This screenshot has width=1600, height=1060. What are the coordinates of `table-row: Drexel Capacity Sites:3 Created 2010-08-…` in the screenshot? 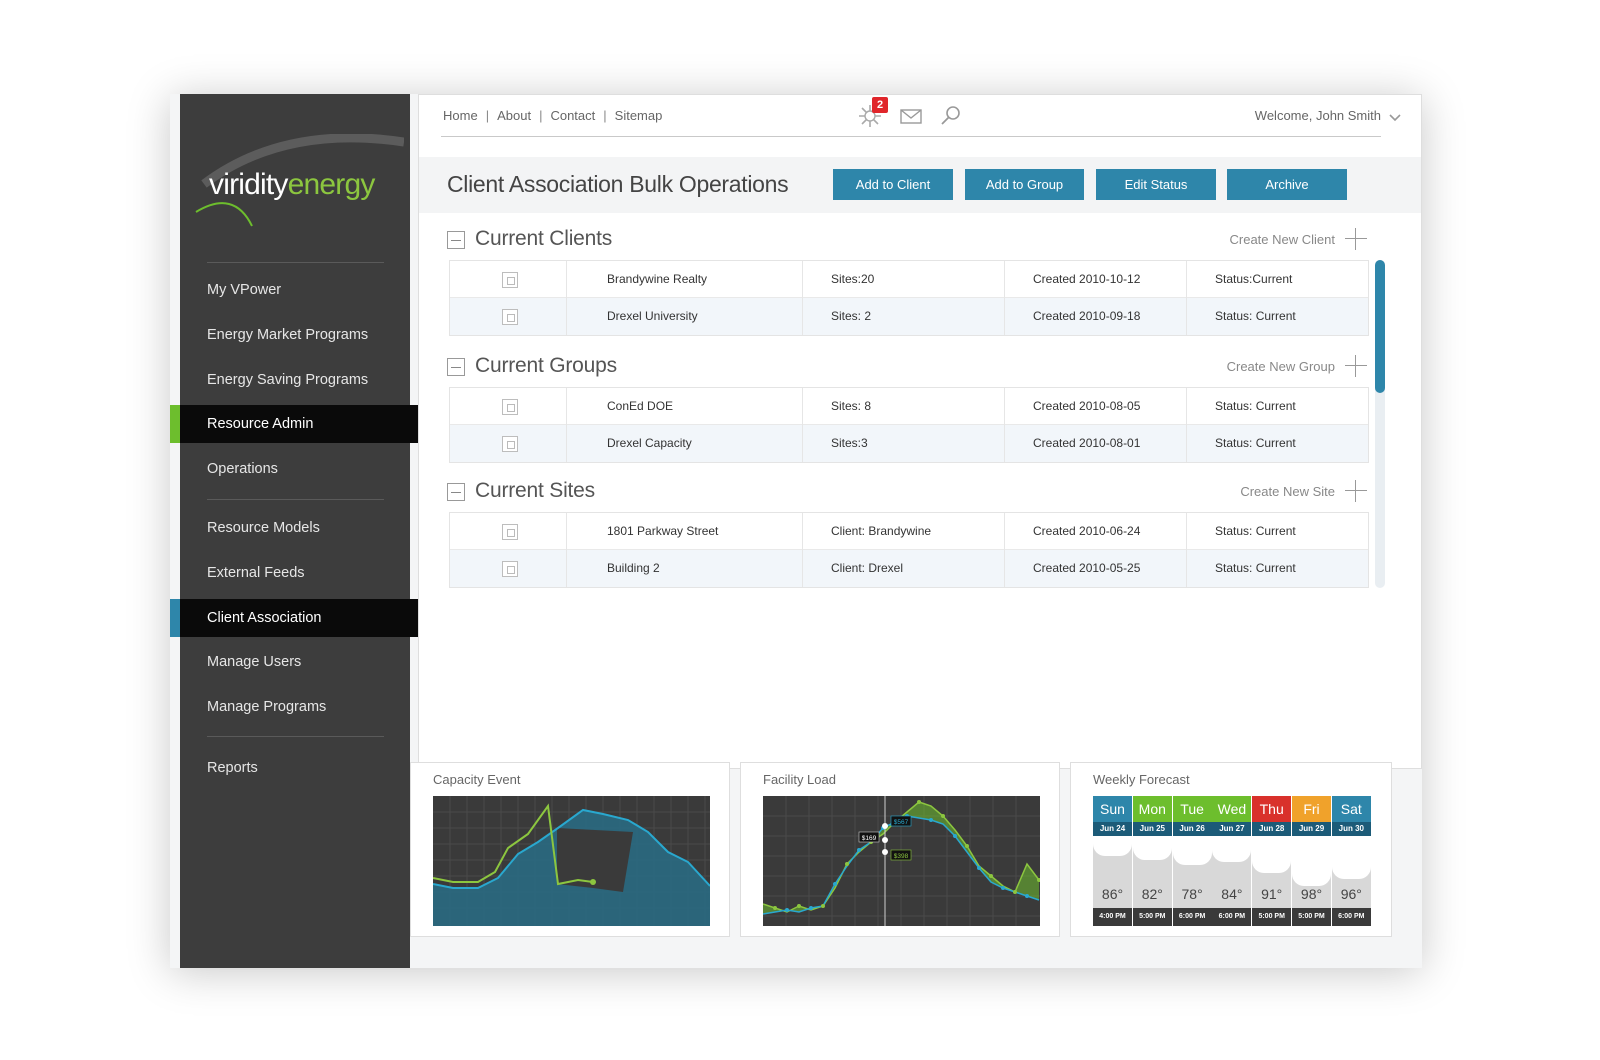 It's located at (909, 443).